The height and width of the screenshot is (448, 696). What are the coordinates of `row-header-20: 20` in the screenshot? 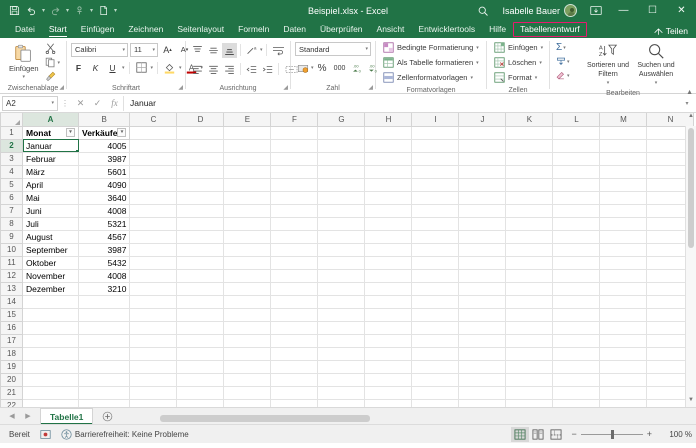 It's located at (11, 379).